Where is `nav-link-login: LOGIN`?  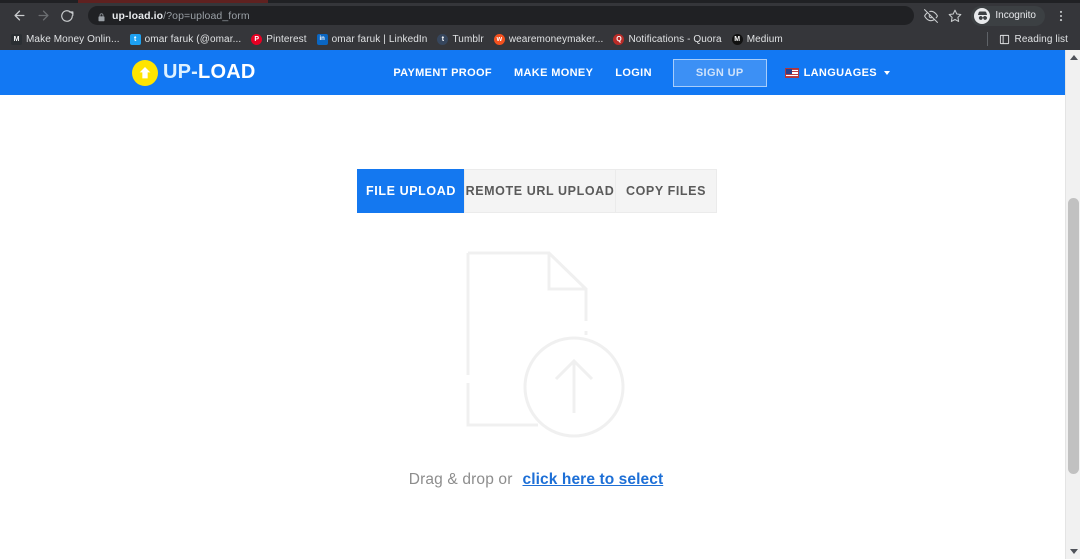
nav-link-login: LOGIN is located at coordinates (633, 73).